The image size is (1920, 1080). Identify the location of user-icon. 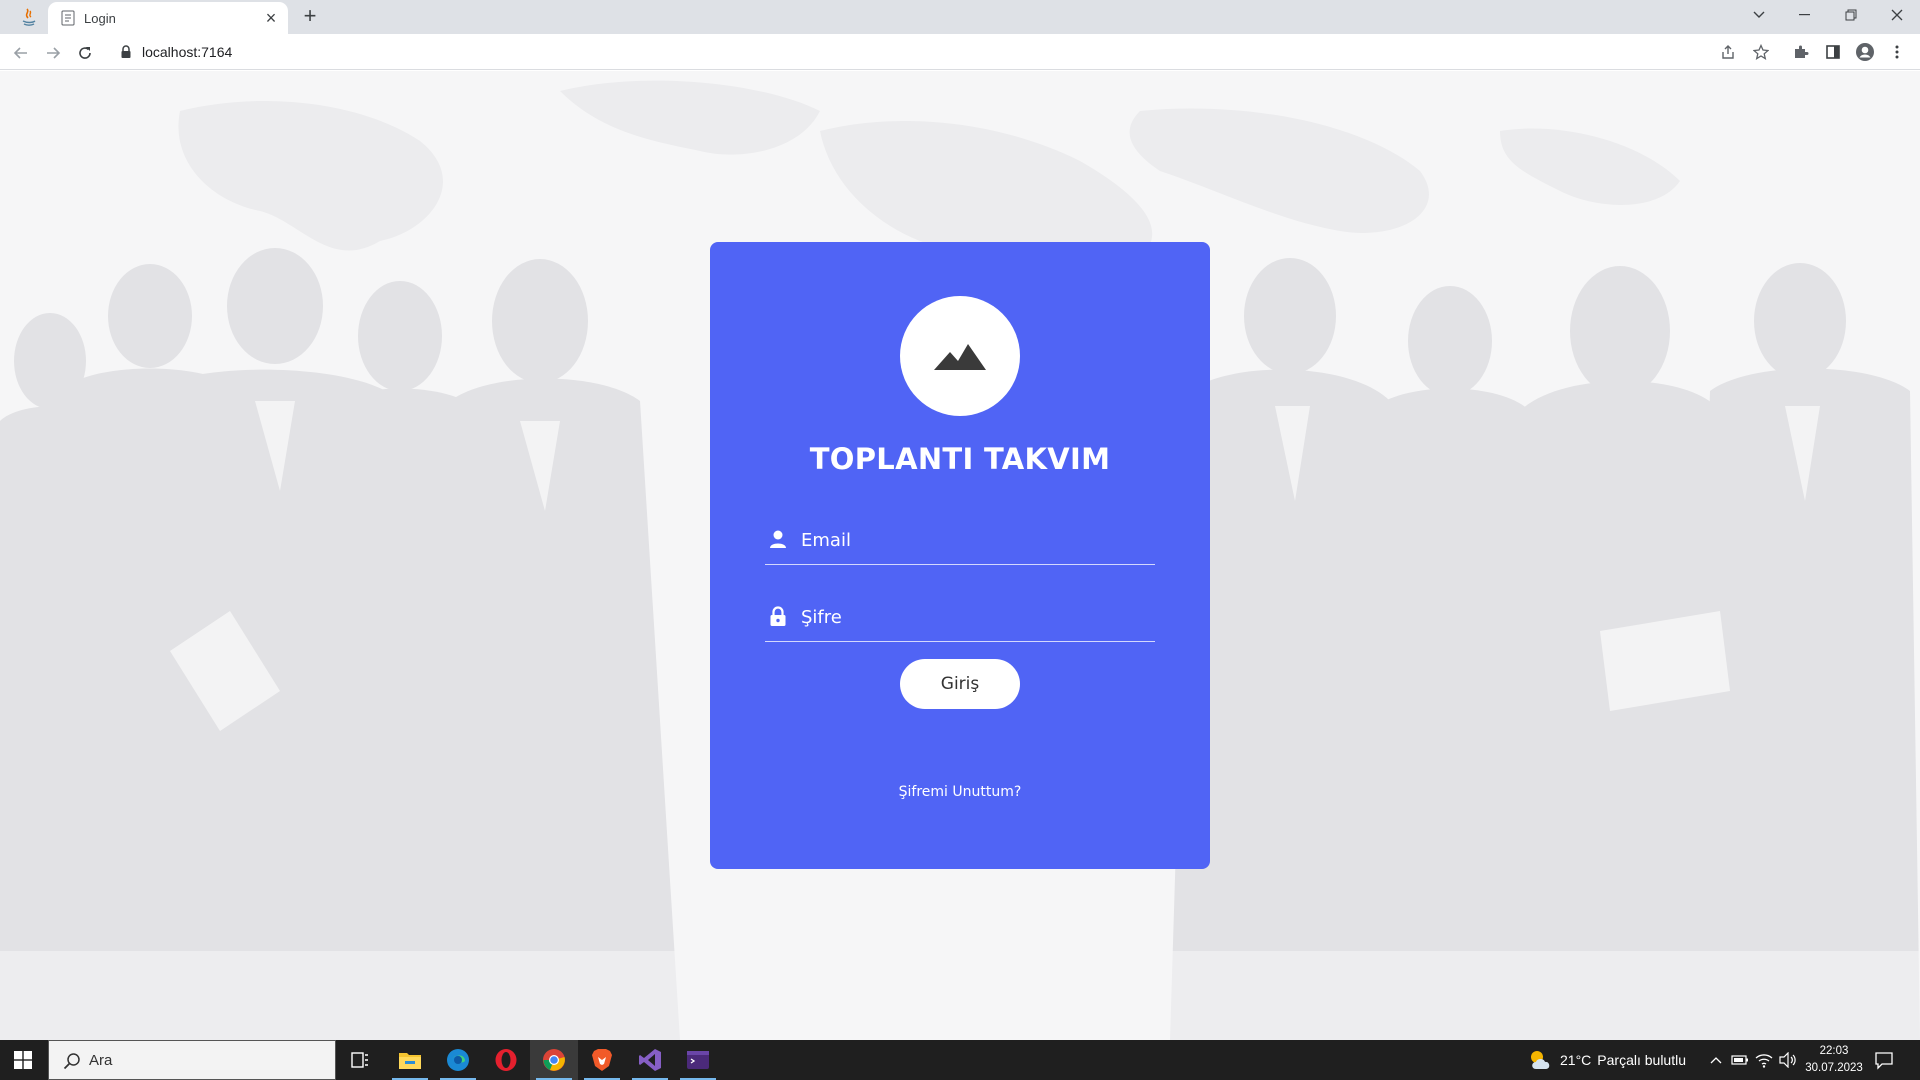
(778, 539).